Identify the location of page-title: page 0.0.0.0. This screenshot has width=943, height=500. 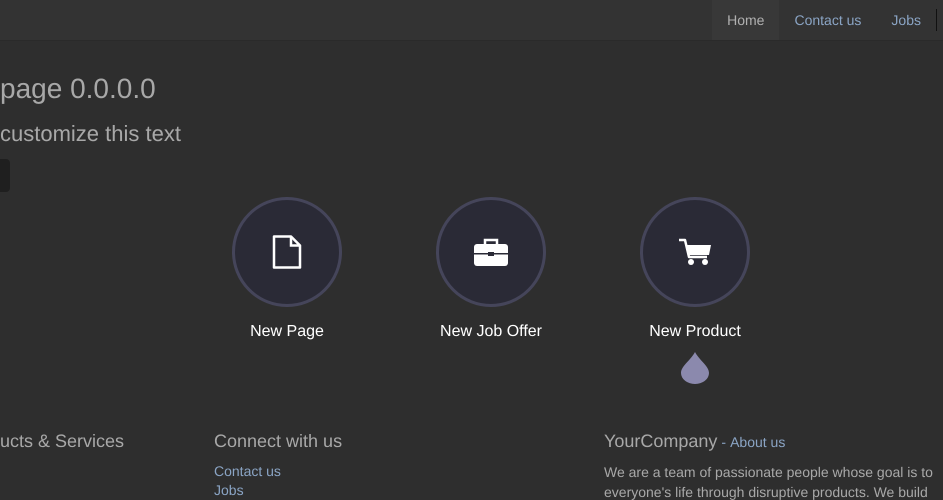
(78, 89).